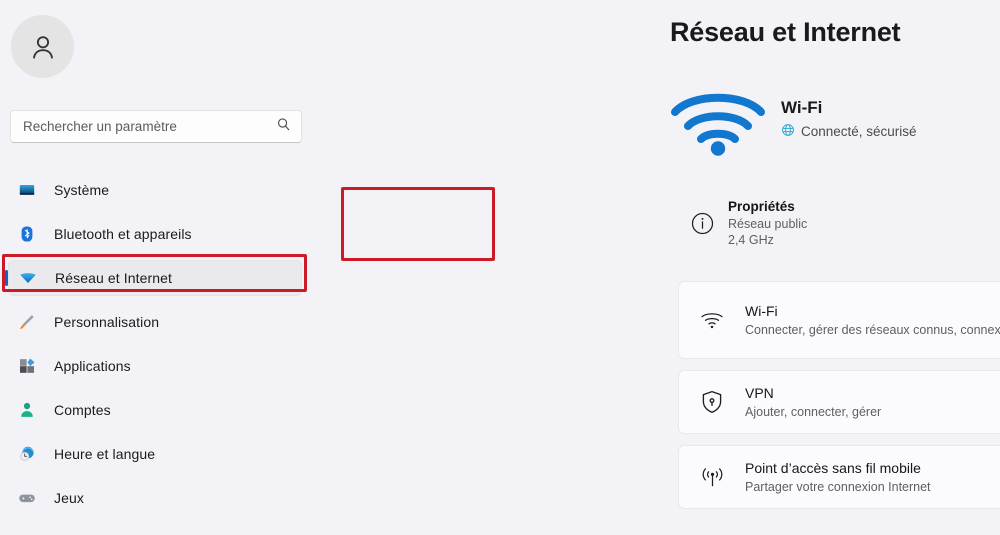  I want to click on sidebar-item-label: Heure et langue, so click(105, 454).